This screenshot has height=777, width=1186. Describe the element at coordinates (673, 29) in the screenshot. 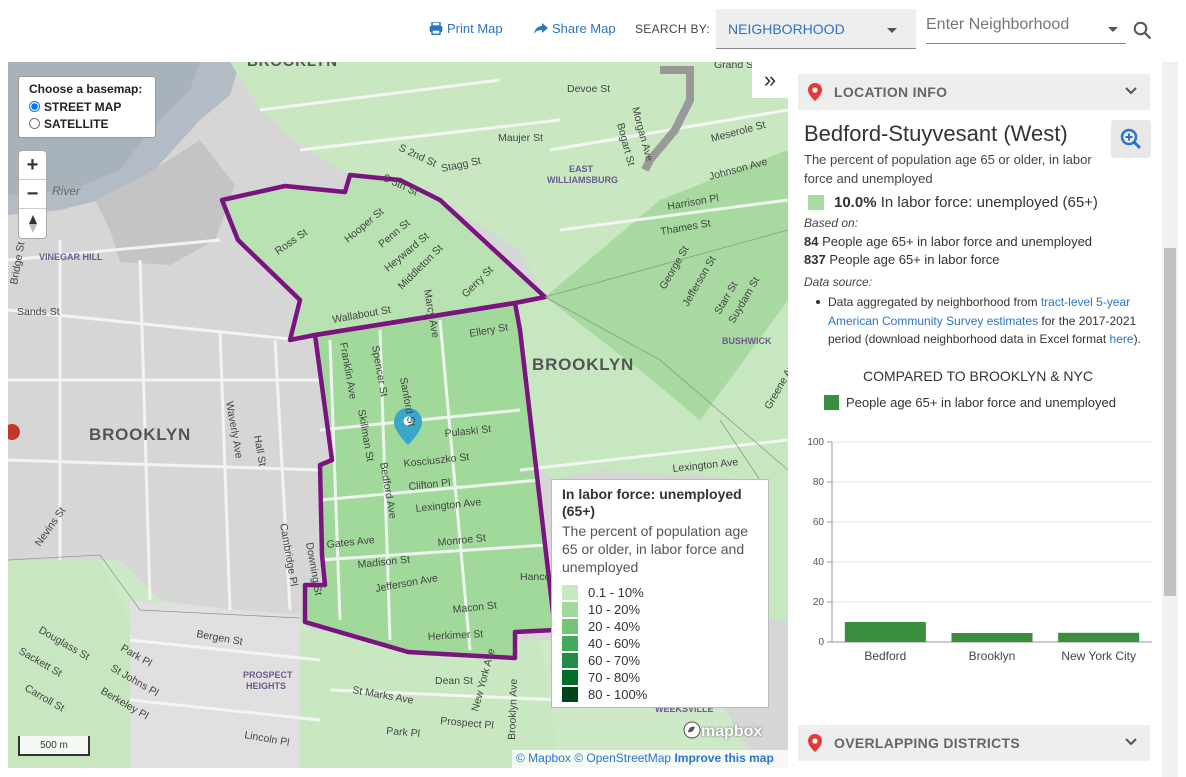

I see `search-by-label: SEARCH BY:` at that location.